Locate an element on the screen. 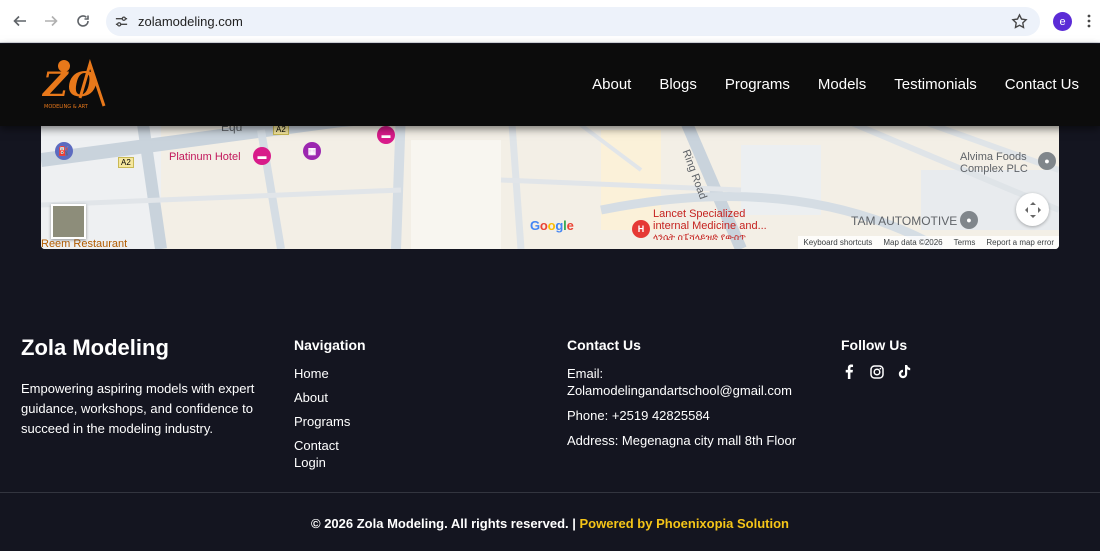 This screenshot has width=1100, height=551. tiktok-icon is located at coordinates (904, 371).